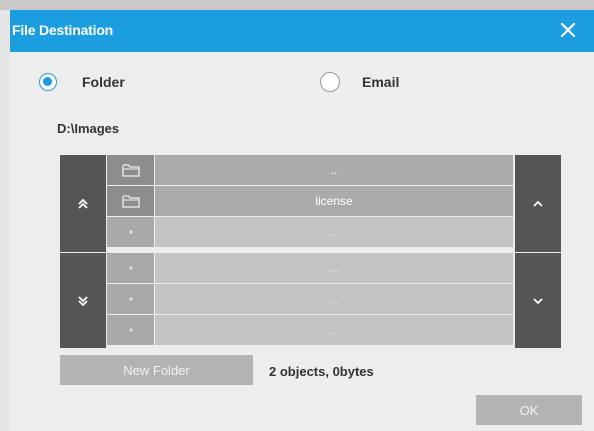 The height and width of the screenshot is (431, 594). I want to click on new-folder-button: New Folder, so click(156, 370).